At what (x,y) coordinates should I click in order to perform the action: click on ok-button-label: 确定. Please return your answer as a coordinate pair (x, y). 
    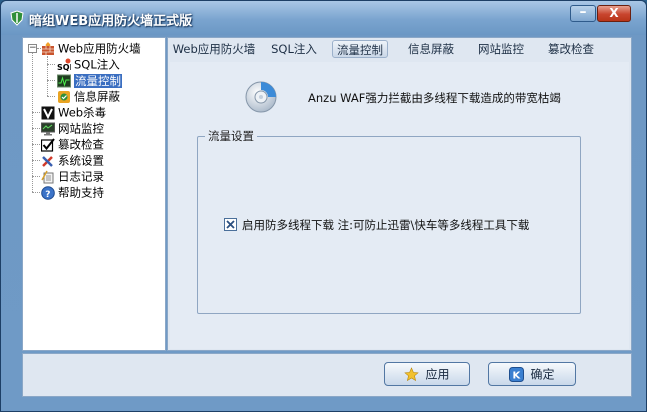
    Looking at the image, I should click on (542, 374).